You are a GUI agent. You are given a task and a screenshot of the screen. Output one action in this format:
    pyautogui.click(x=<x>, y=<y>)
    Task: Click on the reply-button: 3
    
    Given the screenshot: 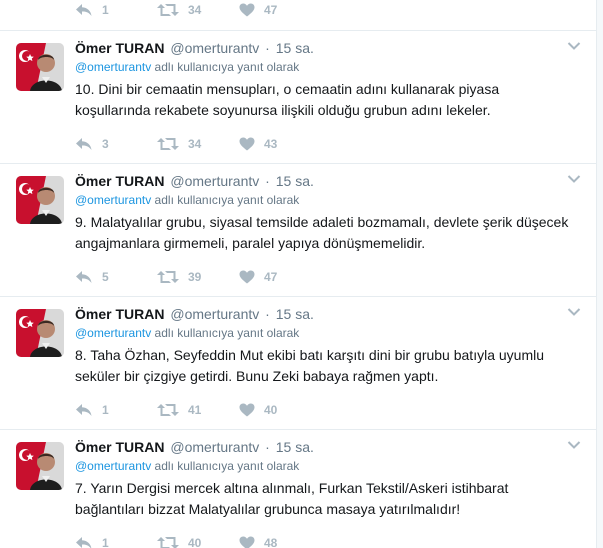 What is the action you would take?
    pyautogui.click(x=116, y=144)
    